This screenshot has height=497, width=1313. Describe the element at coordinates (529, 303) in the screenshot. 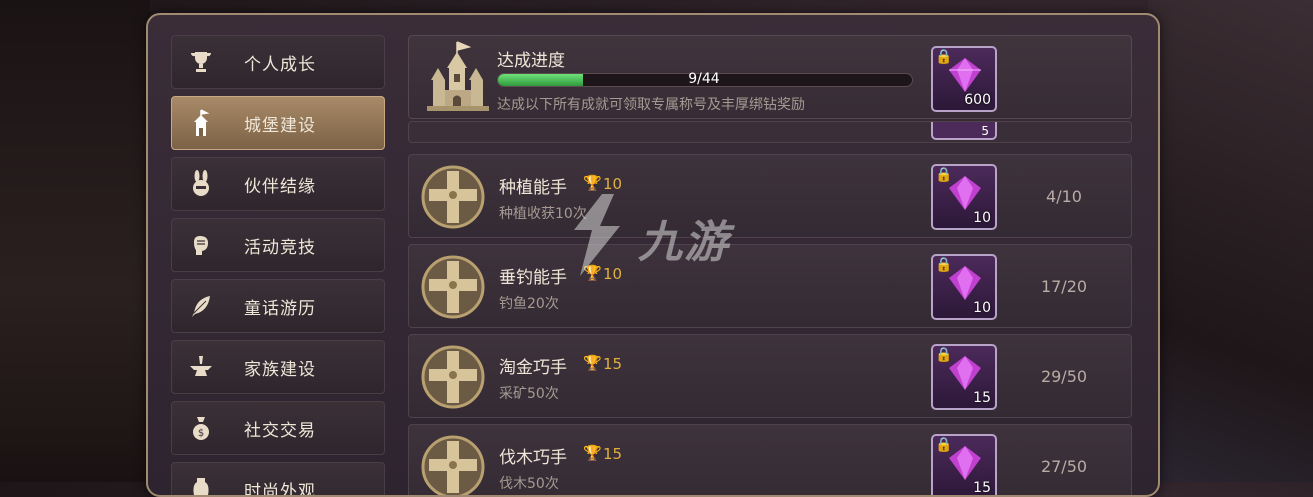

I see `achievement-description: 钓鱼20次` at that location.